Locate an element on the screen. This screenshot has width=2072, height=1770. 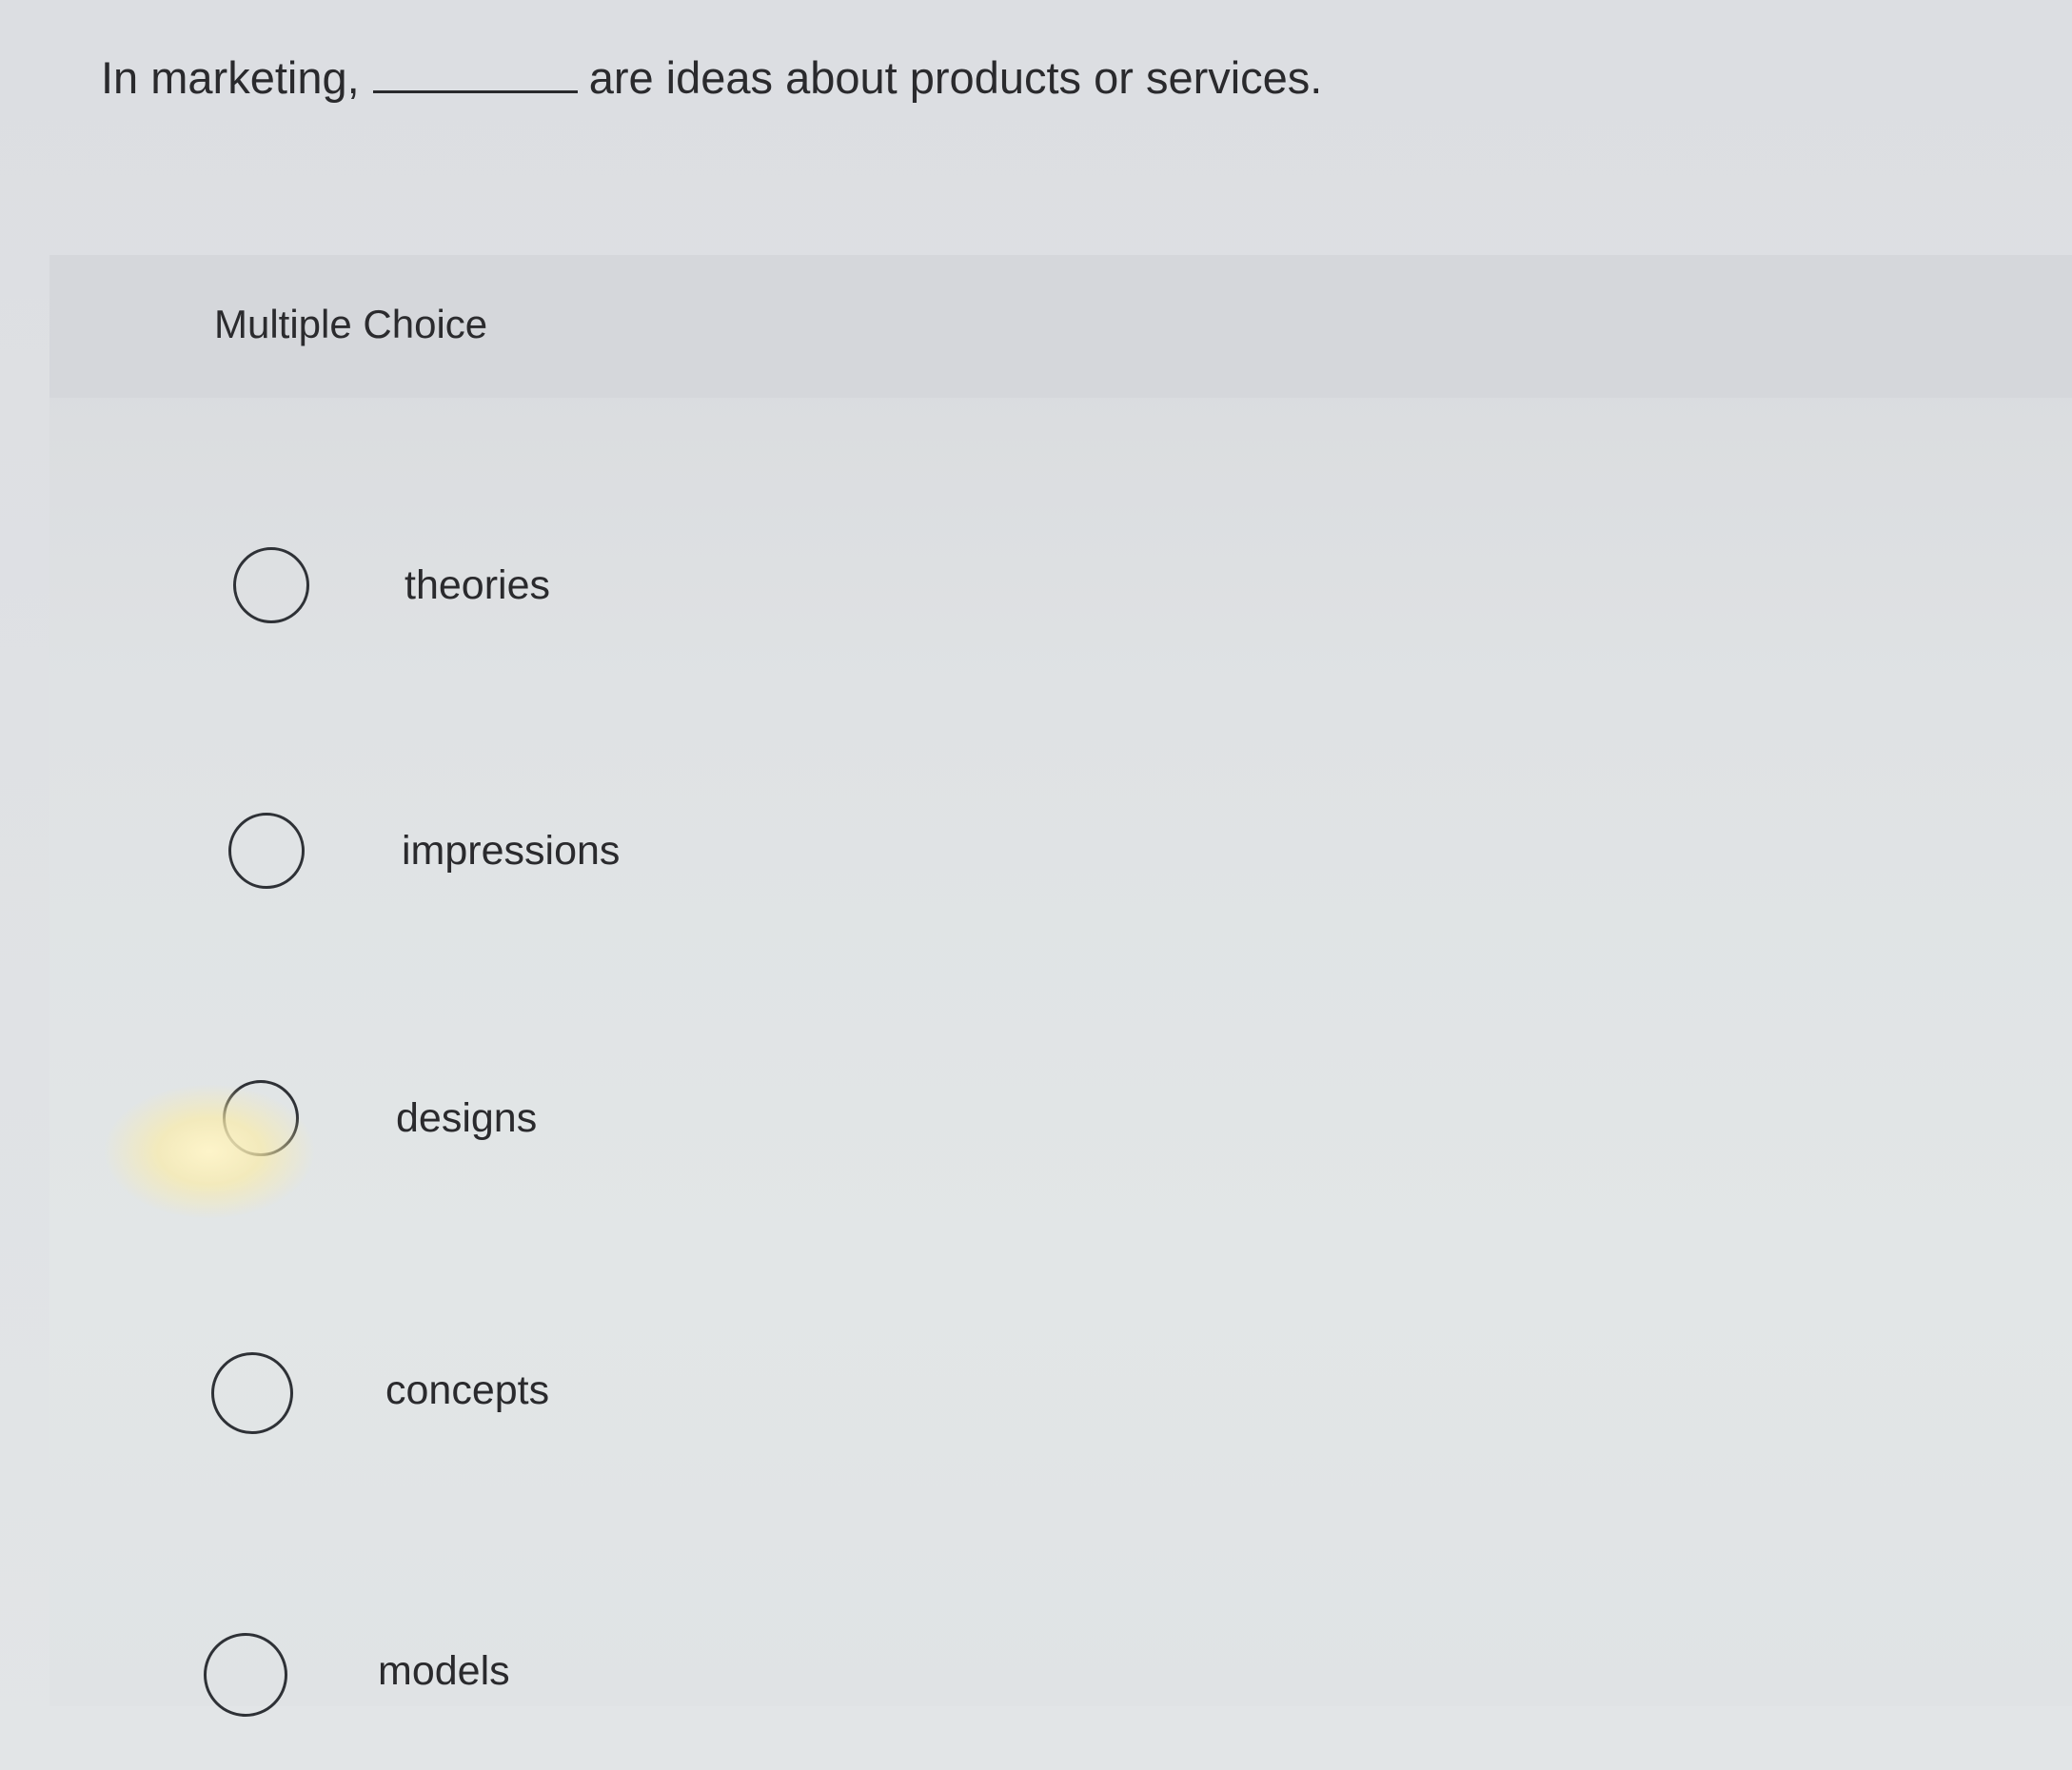
answer-option-label: models is located at coordinates (444, 1671).